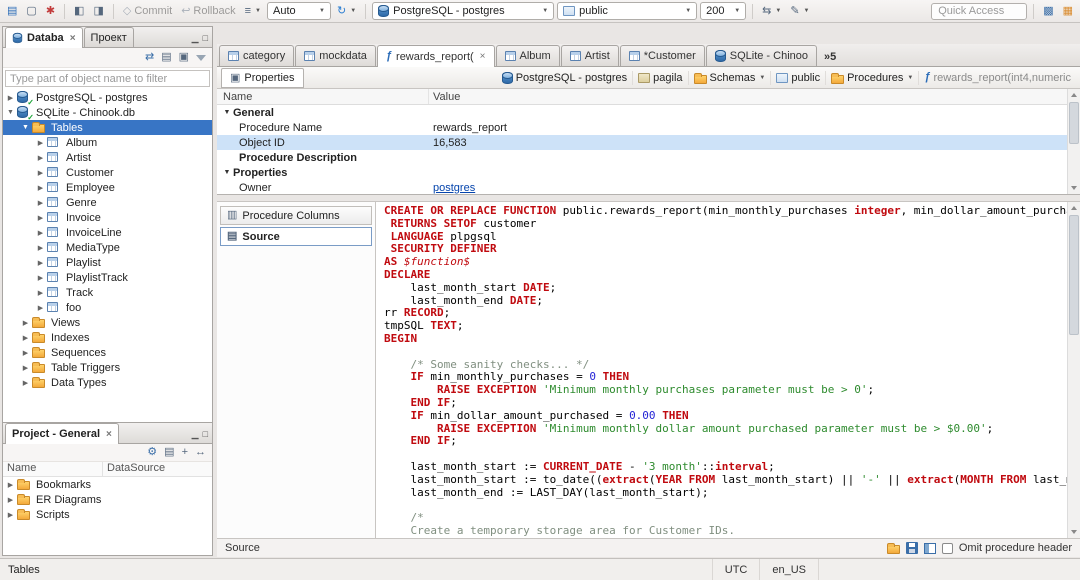  What do you see at coordinates (107, 187) in the screenshot?
I see `tree-item: ▶ Employee` at bounding box center [107, 187].